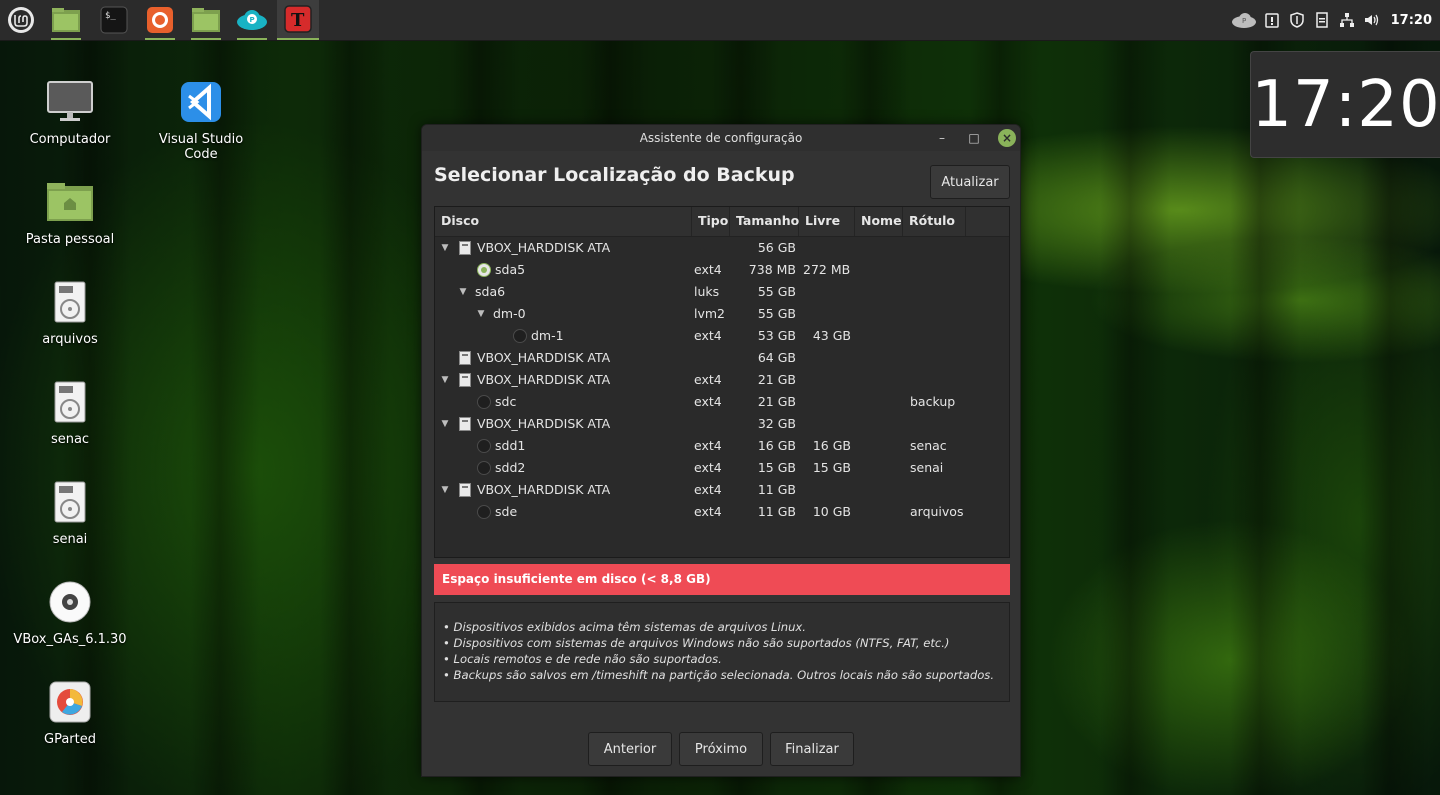  I want to click on cell-disk: dm-1, so click(547, 335).